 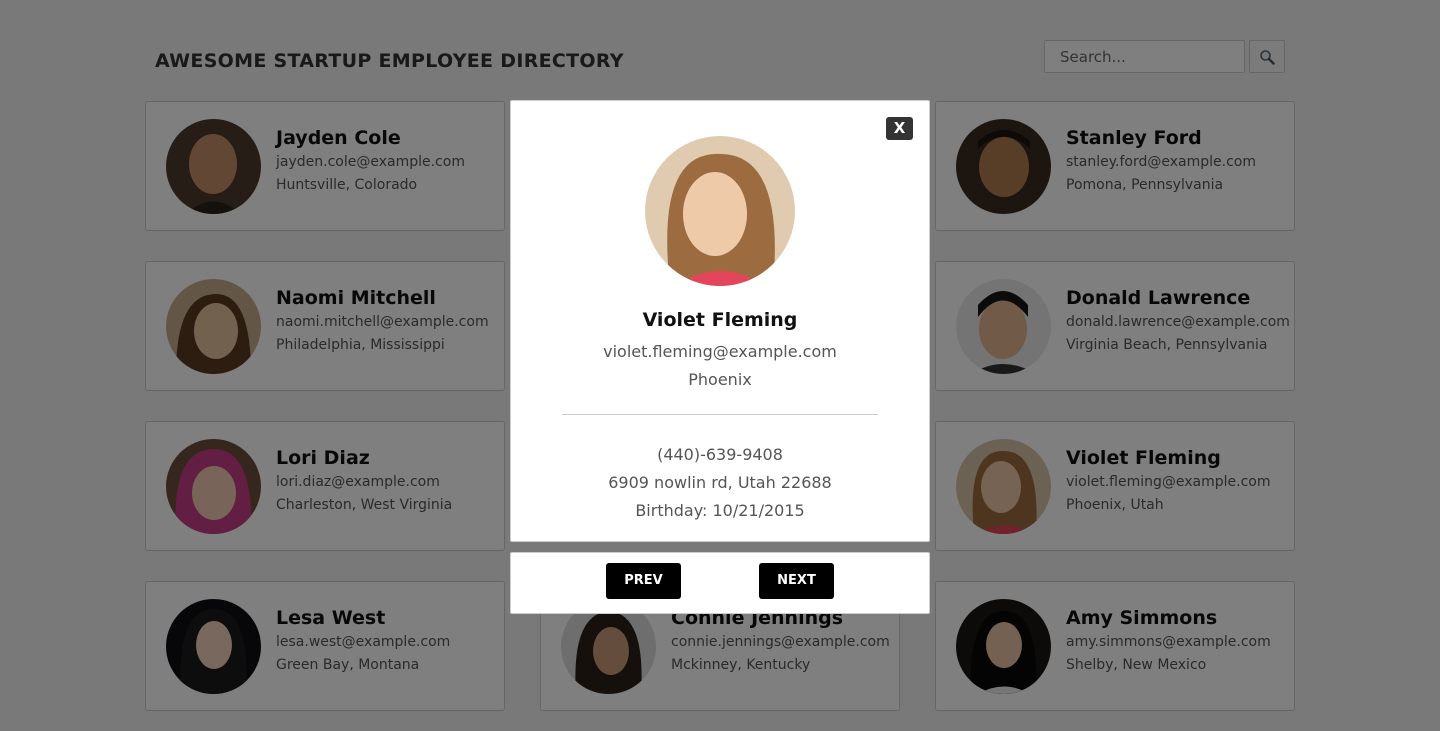 I want to click on modal-divider, so click(x=720, y=414).